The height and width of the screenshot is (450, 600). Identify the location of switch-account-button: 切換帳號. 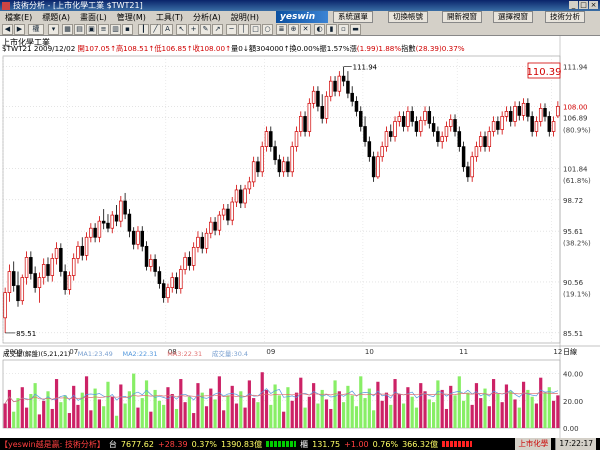
(408, 17).